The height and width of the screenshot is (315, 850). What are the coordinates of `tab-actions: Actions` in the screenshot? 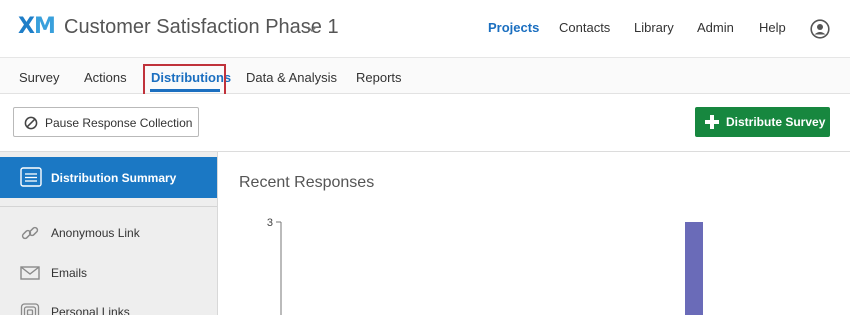 It's located at (105, 77).